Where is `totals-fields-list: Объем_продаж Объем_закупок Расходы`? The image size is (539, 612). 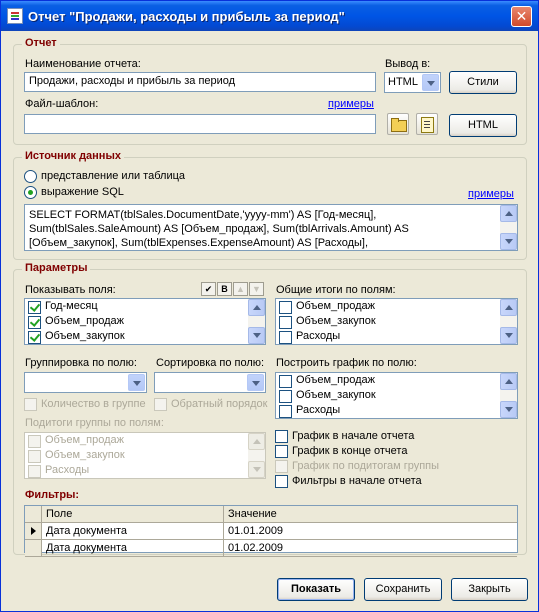
totals-fields-list: Объем_продаж Объем_закупок Расходы is located at coordinates (396, 321).